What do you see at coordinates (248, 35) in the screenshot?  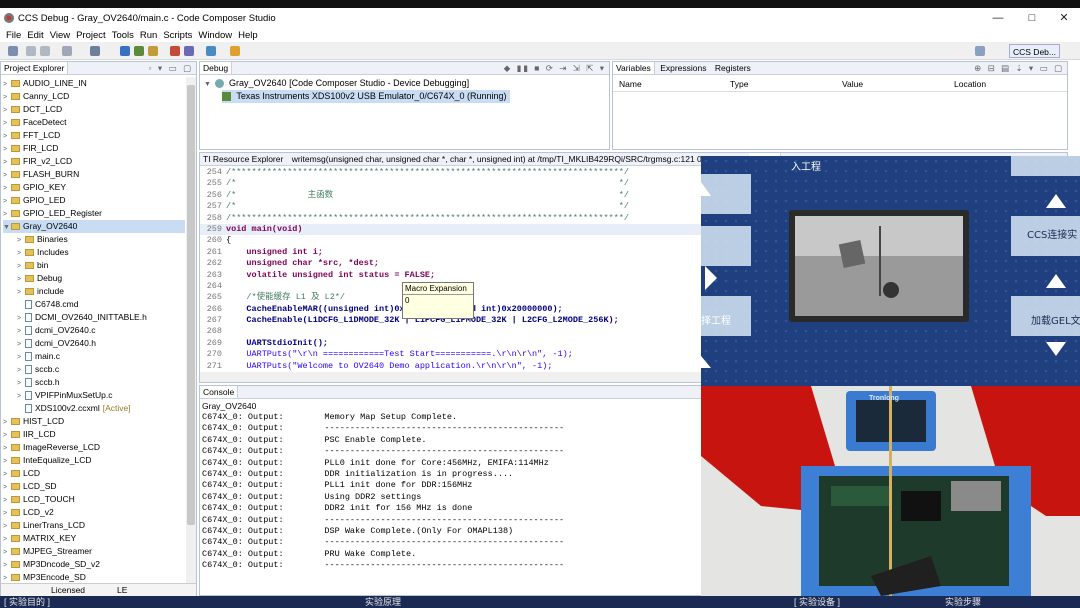 I see `menu-help: Help` at bounding box center [248, 35].